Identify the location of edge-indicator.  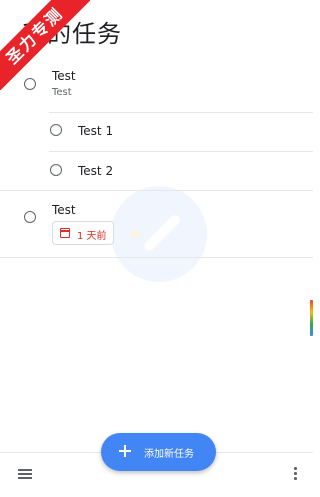
(311, 318).